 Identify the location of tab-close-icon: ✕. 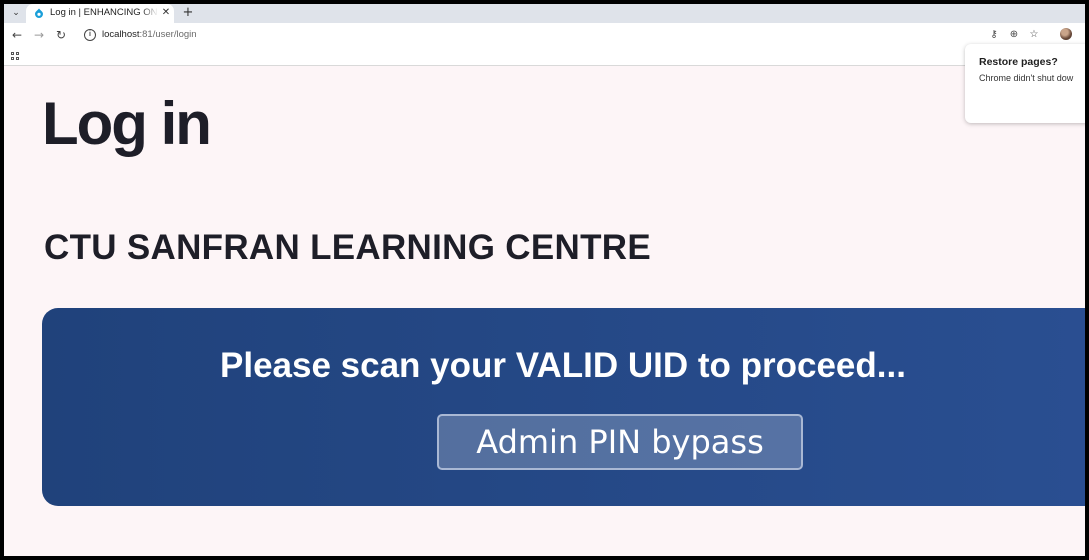
(166, 13).